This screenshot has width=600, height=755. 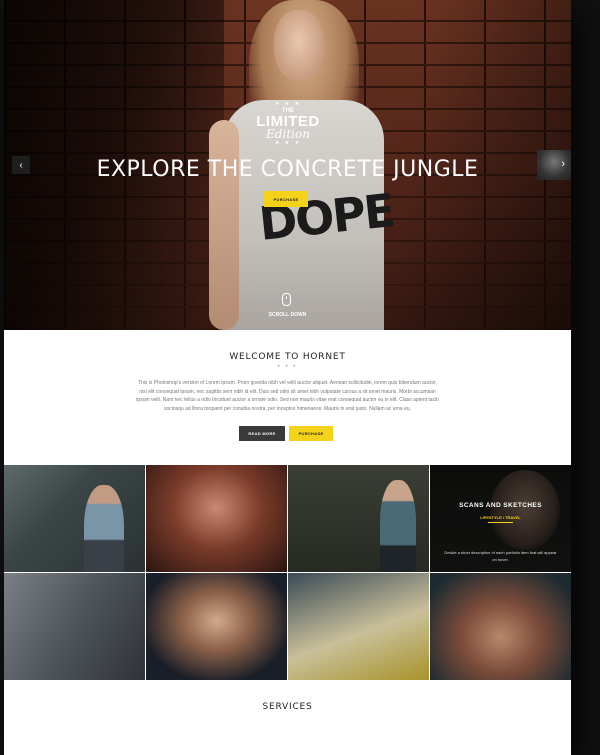 What do you see at coordinates (287, 717) in the screenshot?
I see `services-section: SERVICES` at bounding box center [287, 717].